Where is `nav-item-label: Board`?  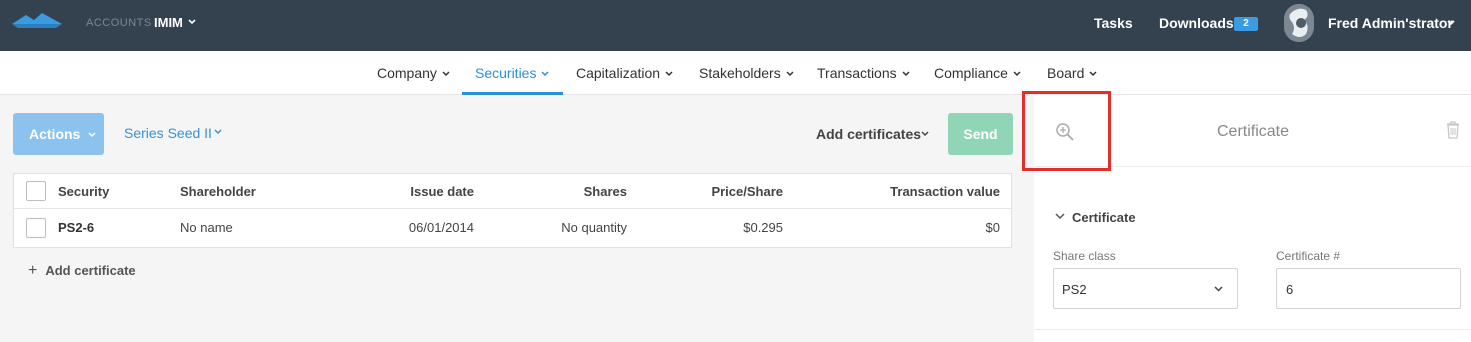
nav-item-label: Board is located at coordinates (1066, 73).